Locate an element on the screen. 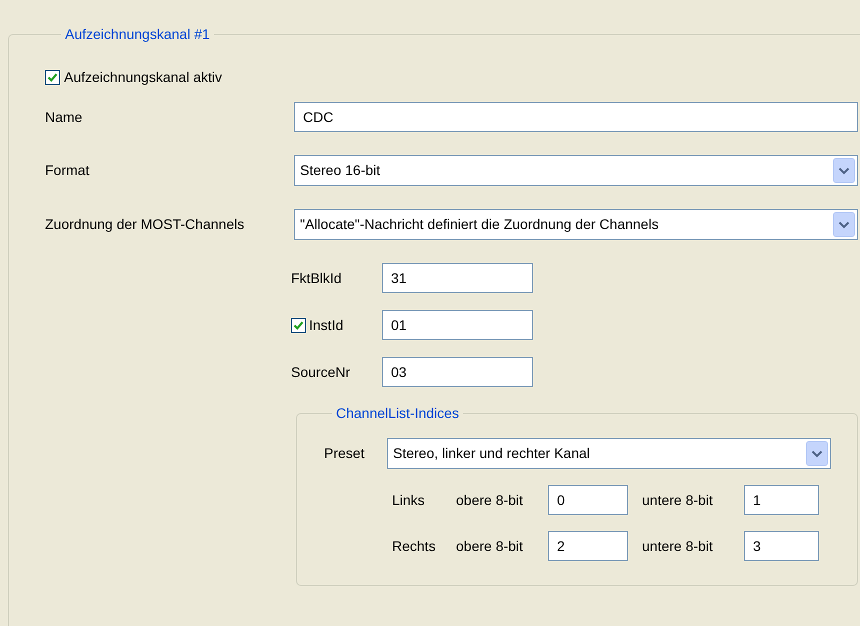 The image size is (860, 626). dropdown: "Allocate"-Nachricht definiert die Zuordnung der Channels is located at coordinates (576, 224).